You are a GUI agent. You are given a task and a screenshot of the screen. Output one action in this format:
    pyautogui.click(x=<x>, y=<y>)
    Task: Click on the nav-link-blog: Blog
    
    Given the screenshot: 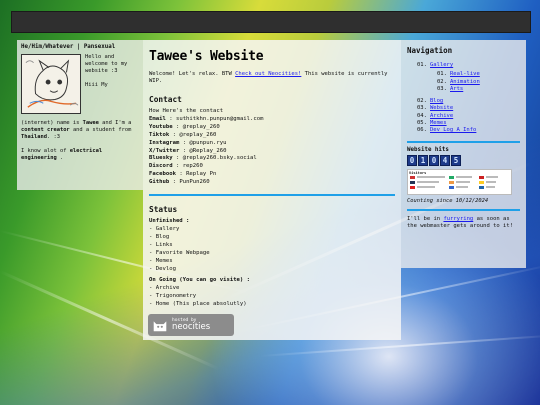 What is the action you would take?
    pyautogui.click(x=436, y=101)
    